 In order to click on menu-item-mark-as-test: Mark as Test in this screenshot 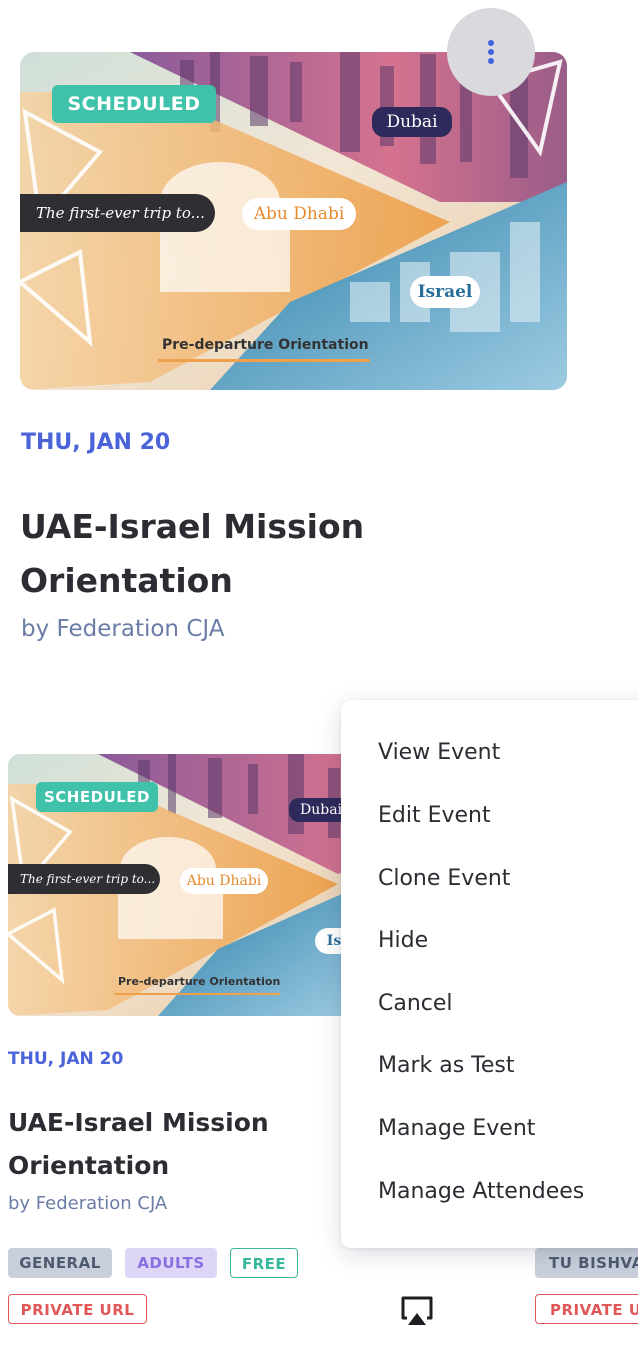, I will do `click(446, 1065)`.